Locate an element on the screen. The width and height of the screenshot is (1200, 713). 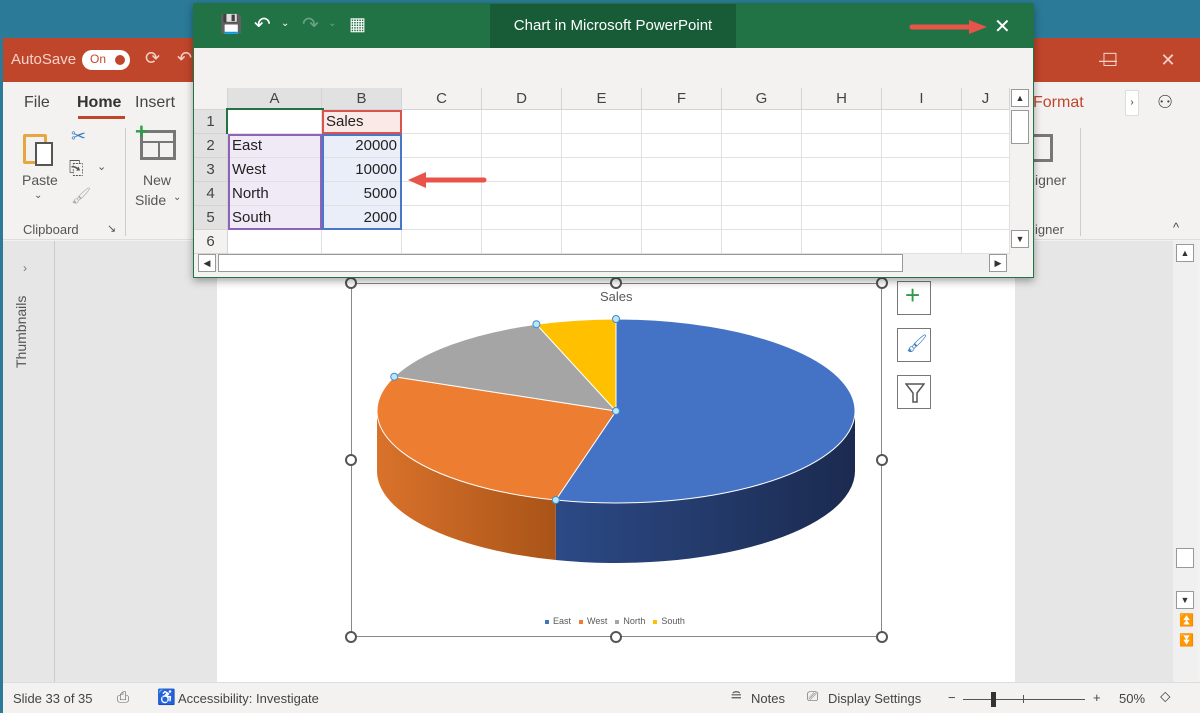
resize-handle-br is located at coordinates (882, 637).